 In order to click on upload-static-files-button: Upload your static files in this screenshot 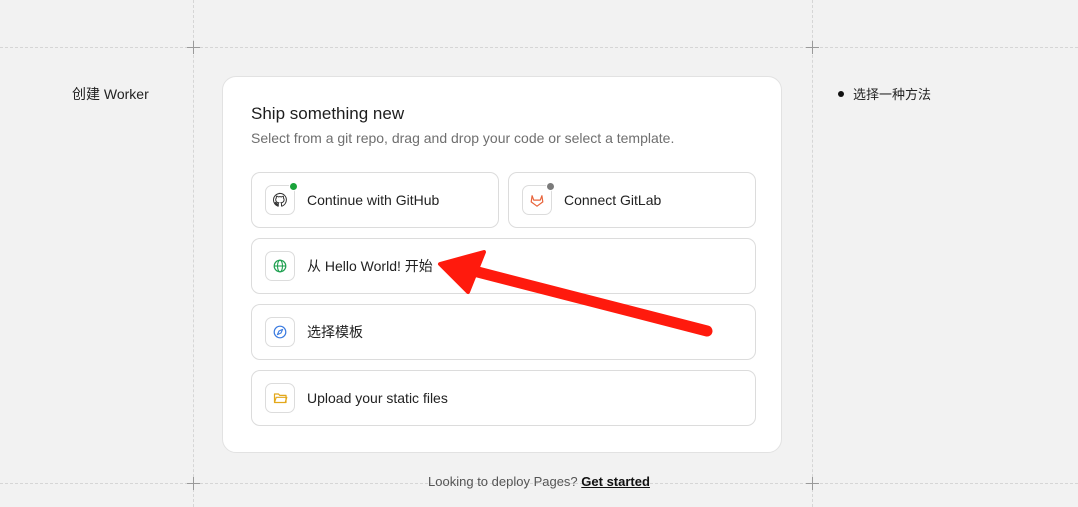, I will do `click(503, 398)`.